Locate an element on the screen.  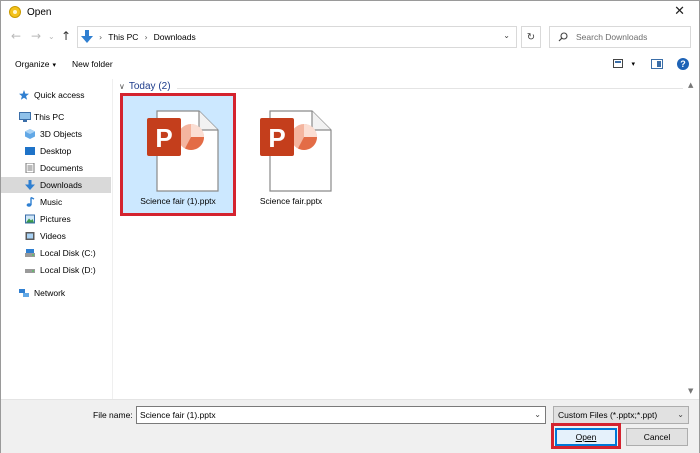
search-box is located at coordinates (620, 37).